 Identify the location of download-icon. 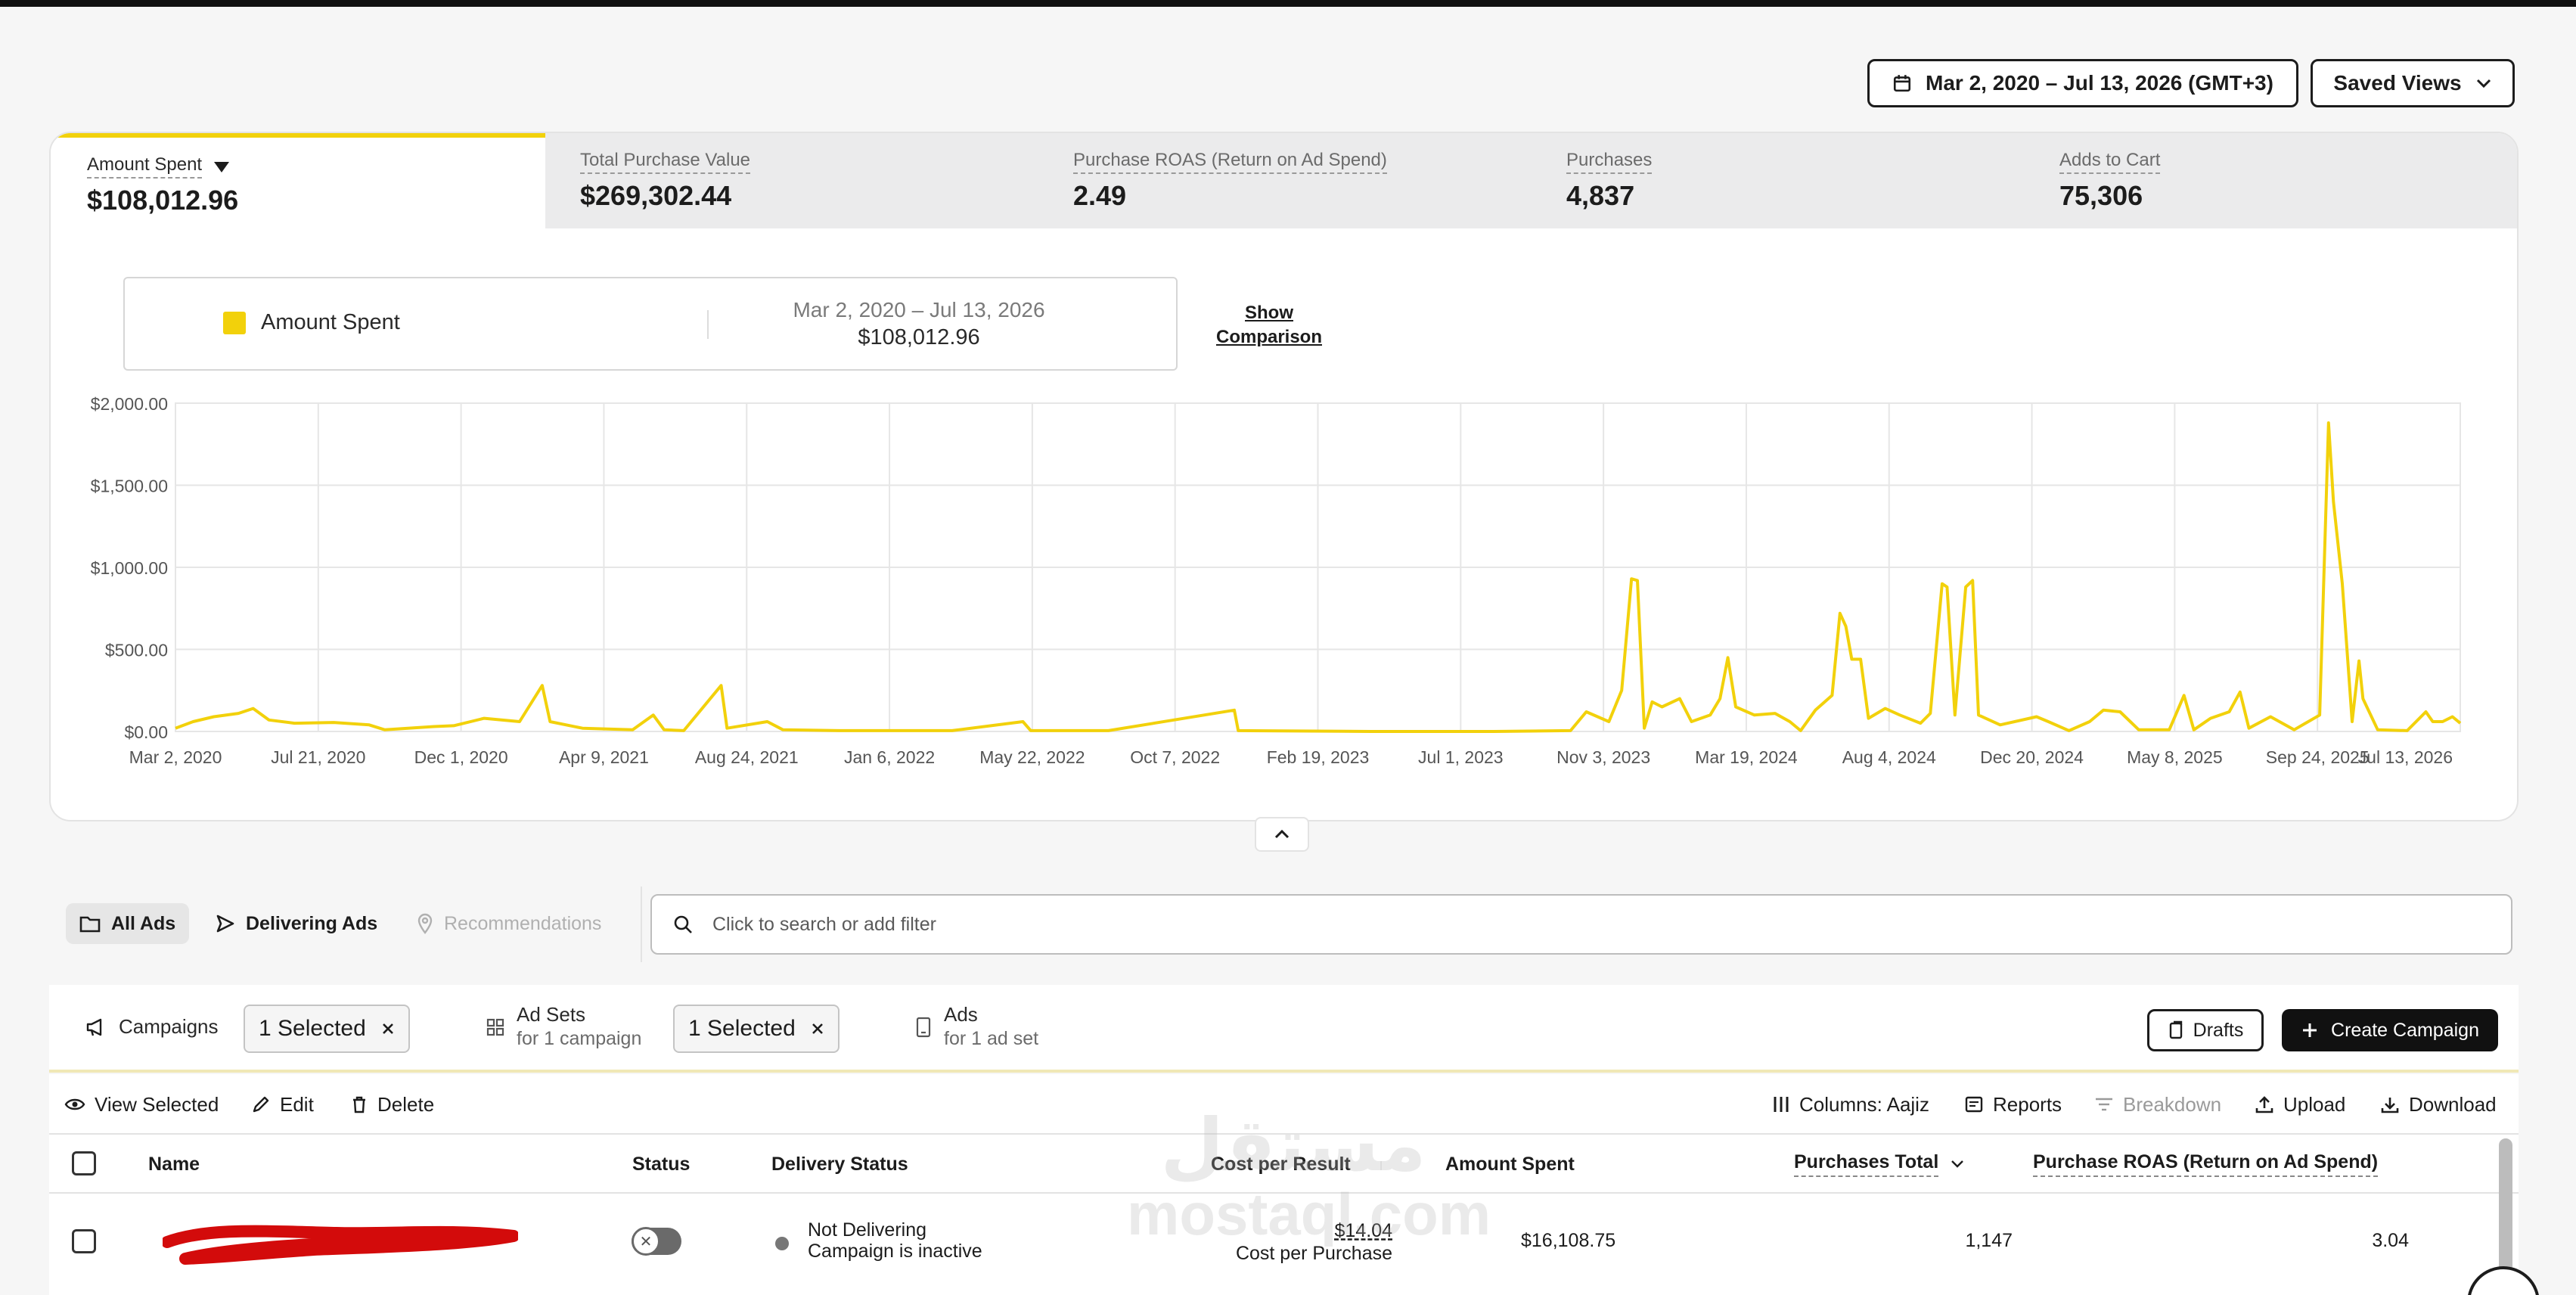
(2390, 1105).